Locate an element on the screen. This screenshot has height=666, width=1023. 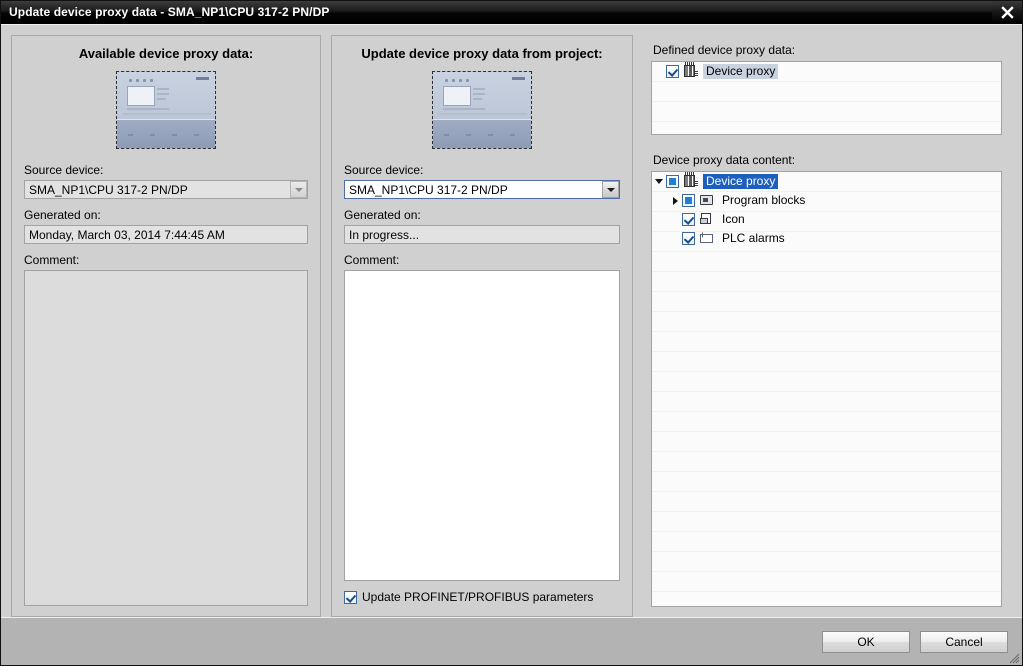
available-panel-title: Available device proxy data: is located at coordinates (166, 53).